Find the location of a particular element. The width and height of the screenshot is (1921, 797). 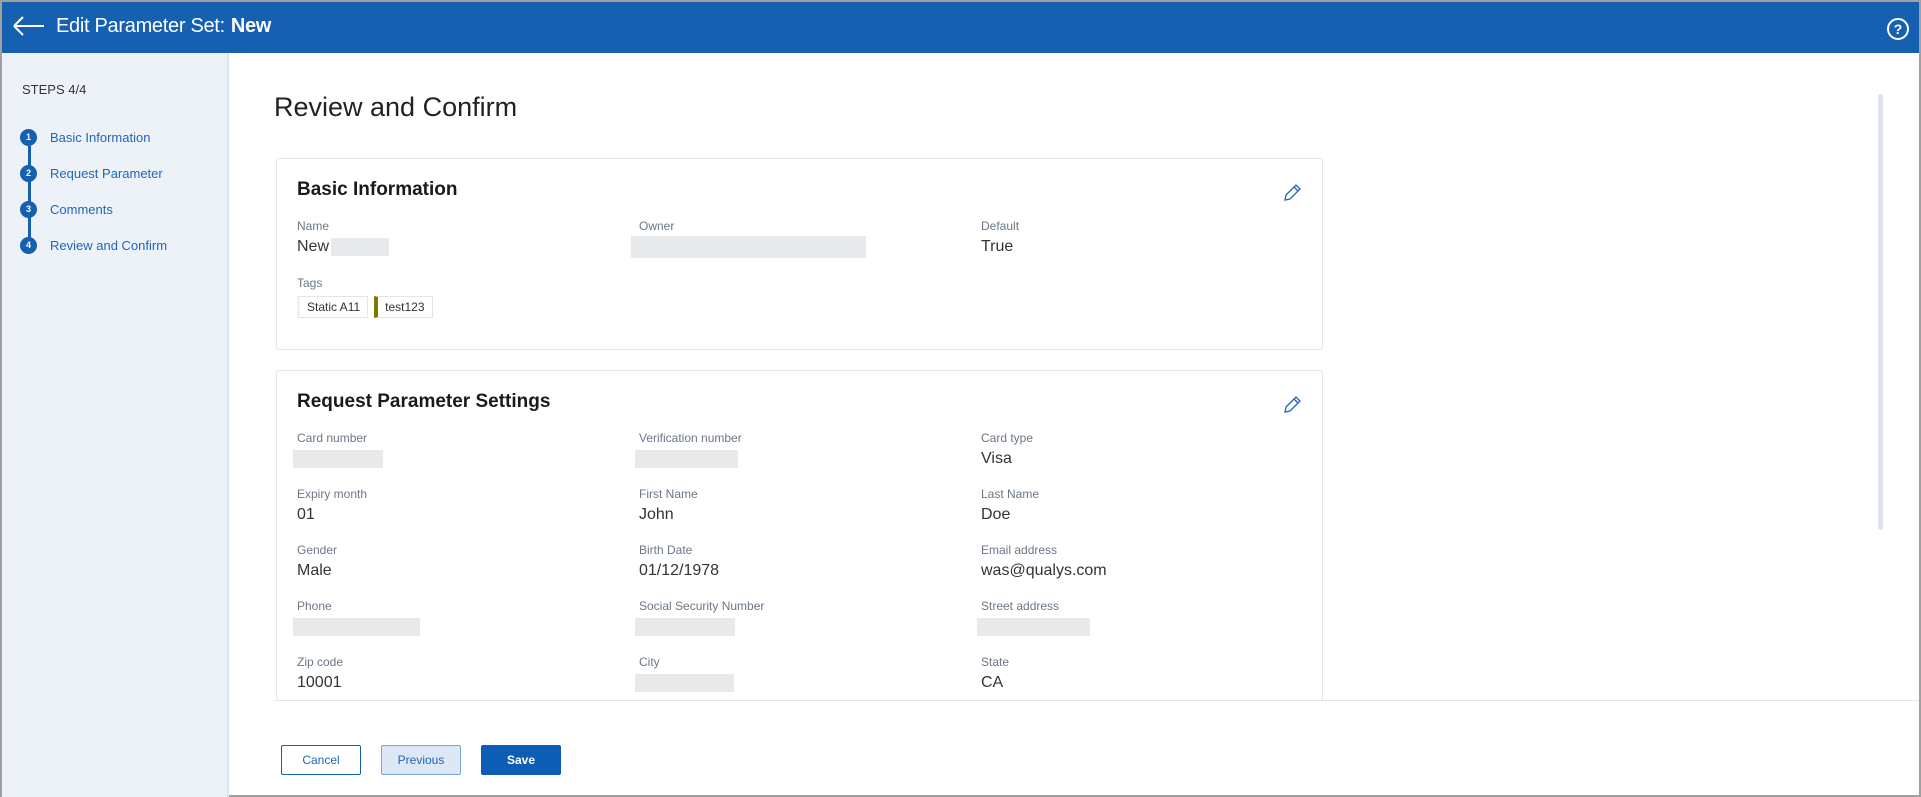

field-label: Street address is located at coordinates (1020, 606).